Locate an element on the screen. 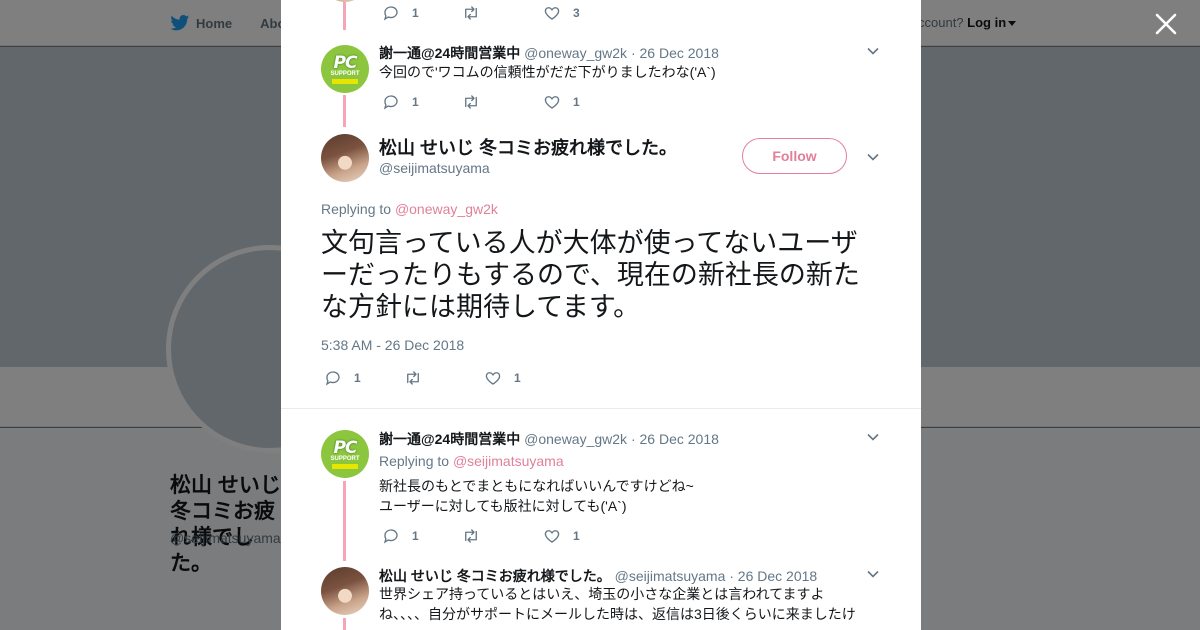 The image size is (1200, 630). replying-to: Replying to @seijimatsuyama is located at coordinates (471, 461).